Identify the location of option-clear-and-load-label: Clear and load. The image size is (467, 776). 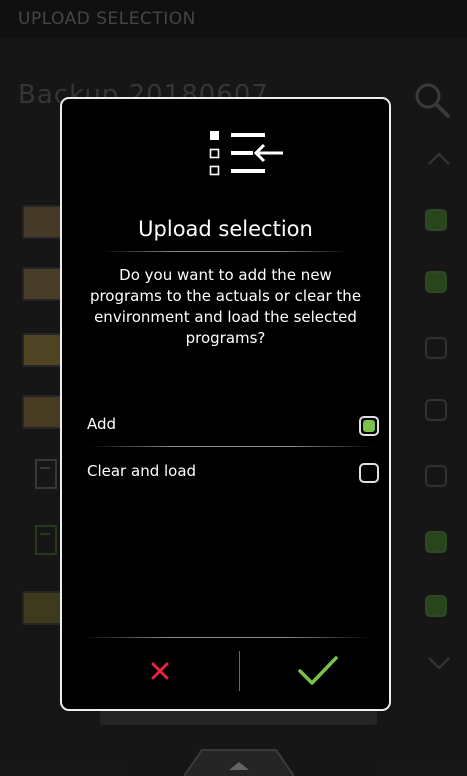
(142, 471).